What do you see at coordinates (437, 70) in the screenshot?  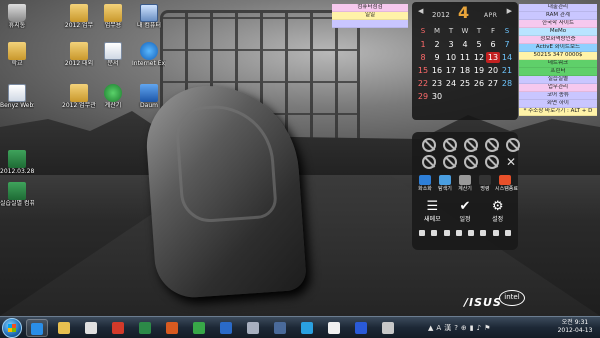 I see `calendar-day: 16` at bounding box center [437, 70].